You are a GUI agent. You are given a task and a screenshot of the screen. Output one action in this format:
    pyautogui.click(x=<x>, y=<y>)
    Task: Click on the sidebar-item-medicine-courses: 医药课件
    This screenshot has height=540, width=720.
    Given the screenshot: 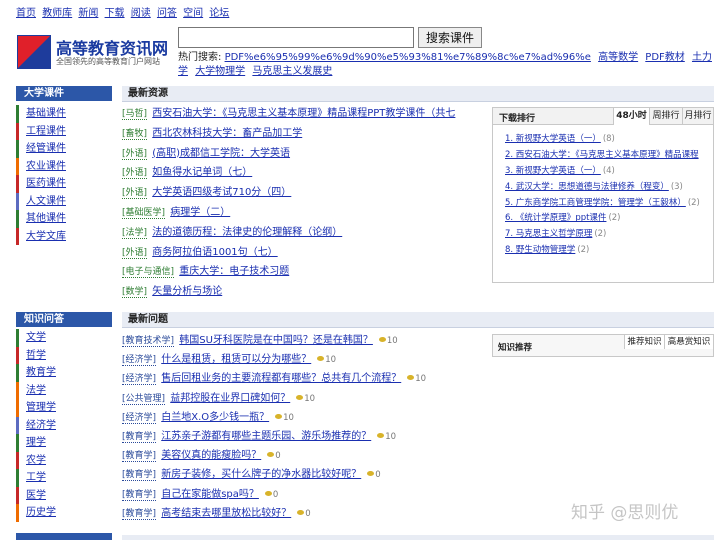 What is the action you would take?
    pyautogui.click(x=64, y=184)
    